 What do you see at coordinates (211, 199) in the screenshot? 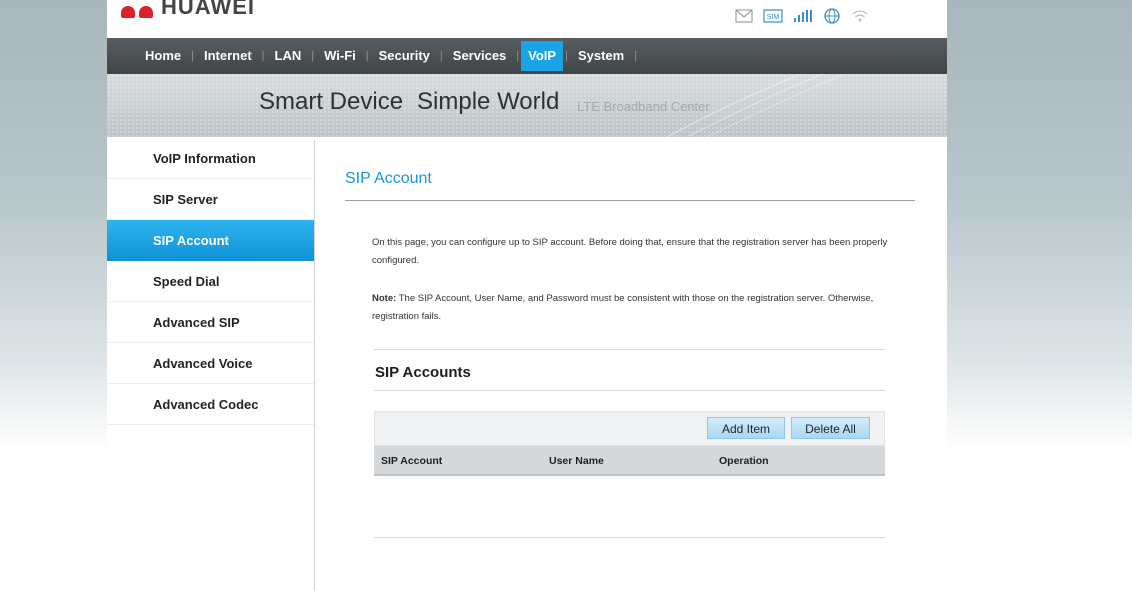
I see `sidebar-item-sip-server: SIP Server` at bounding box center [211, 199].